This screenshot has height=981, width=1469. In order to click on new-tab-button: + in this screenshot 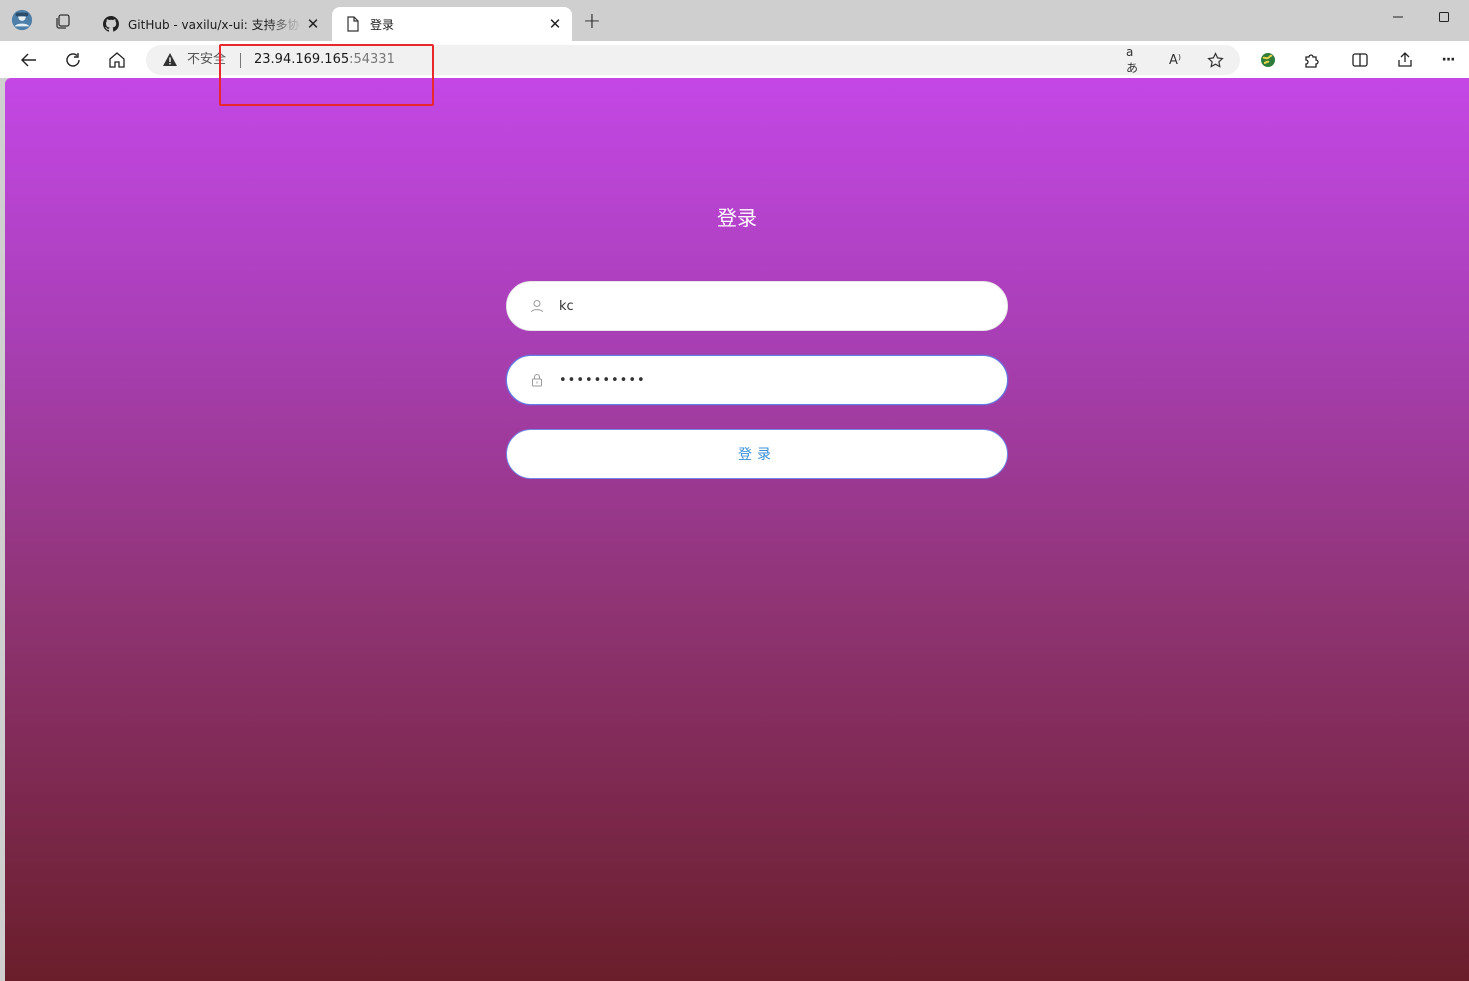, I will do `click(592, 23)`.